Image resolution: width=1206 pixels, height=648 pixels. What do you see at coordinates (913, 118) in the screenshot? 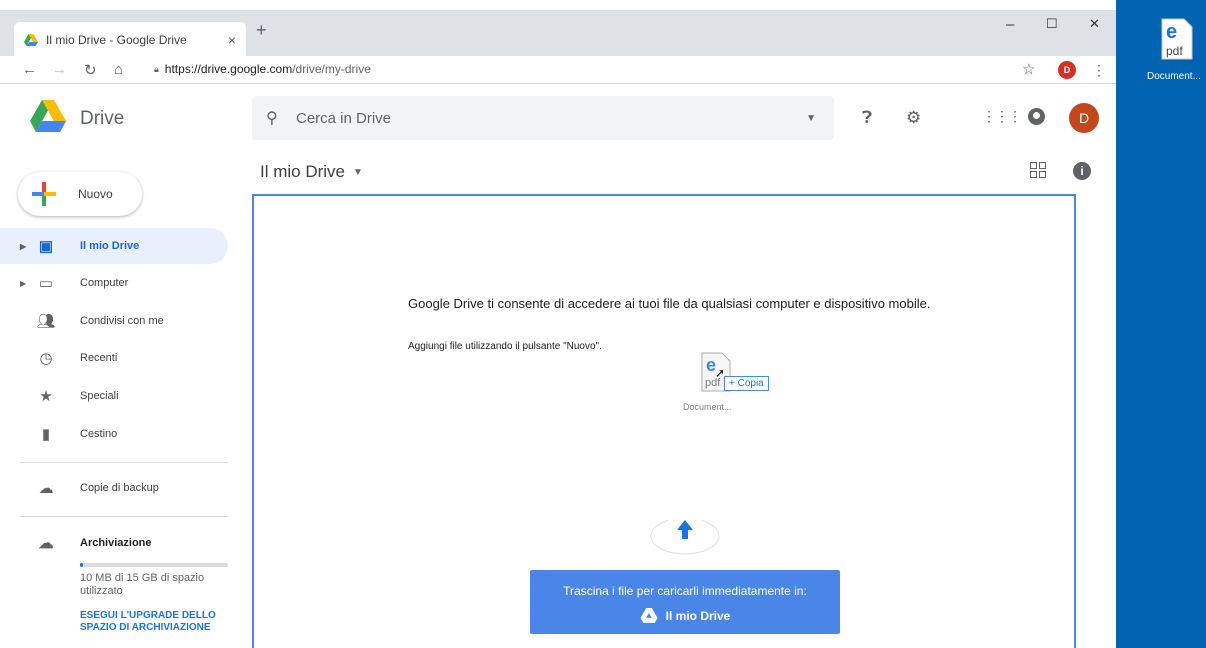
I see `settings-gear-icon: ⚙` at bounding box center [913, 118].